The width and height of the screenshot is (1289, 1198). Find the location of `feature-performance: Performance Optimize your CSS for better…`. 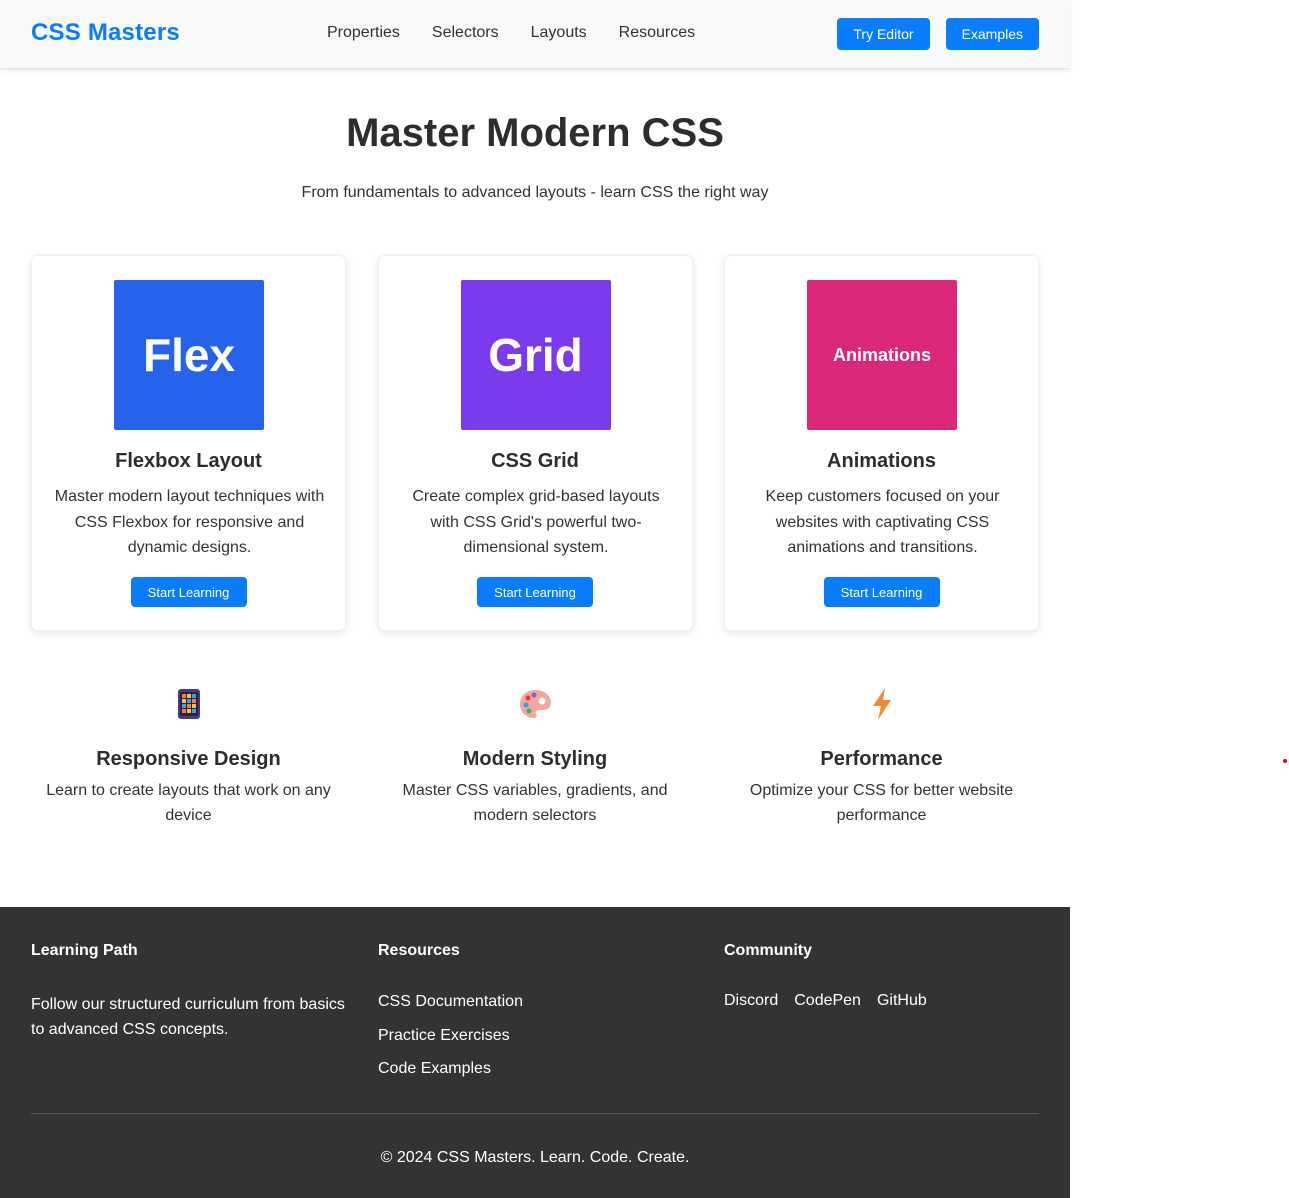

feature-performance: Performance Optimize your CSS for better… is located at coordinates (881, 761).